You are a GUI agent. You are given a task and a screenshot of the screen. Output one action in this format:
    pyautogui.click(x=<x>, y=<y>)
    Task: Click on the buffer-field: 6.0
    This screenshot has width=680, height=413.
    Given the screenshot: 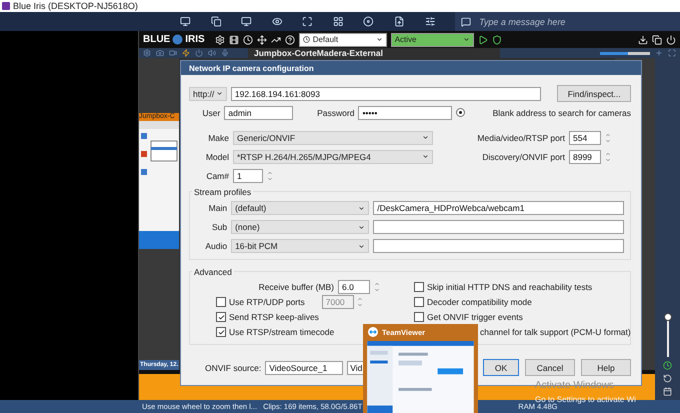 What is the action you would take?
    pyautogui.click(x=354, y=287)
    